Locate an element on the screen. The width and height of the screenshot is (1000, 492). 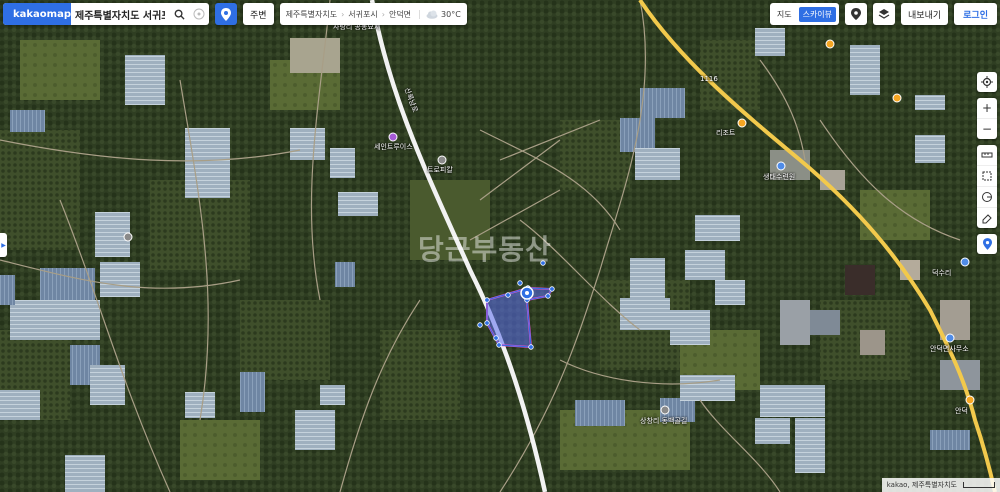
share-button: 내보내기 is located at coordinates (925, 14).